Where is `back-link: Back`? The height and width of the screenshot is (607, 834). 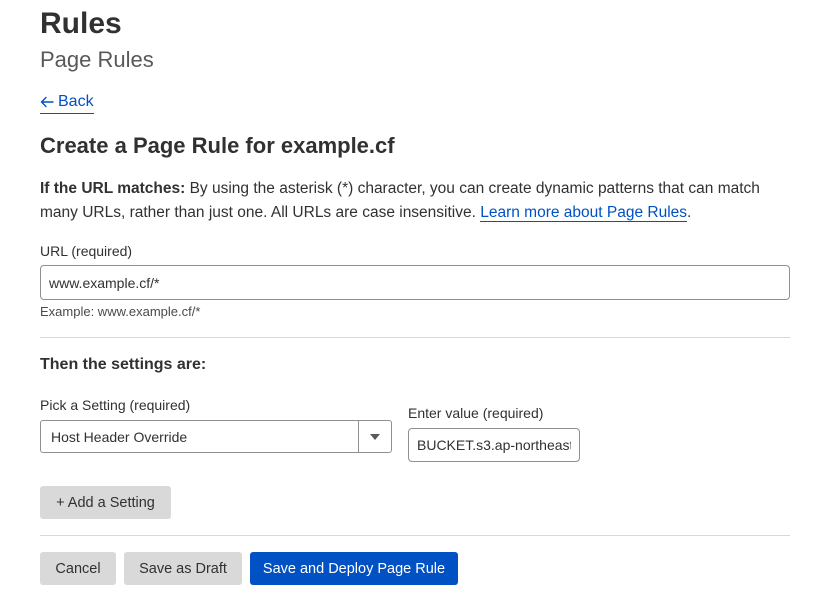
back-link: Back is located at coordinates (67, 103).